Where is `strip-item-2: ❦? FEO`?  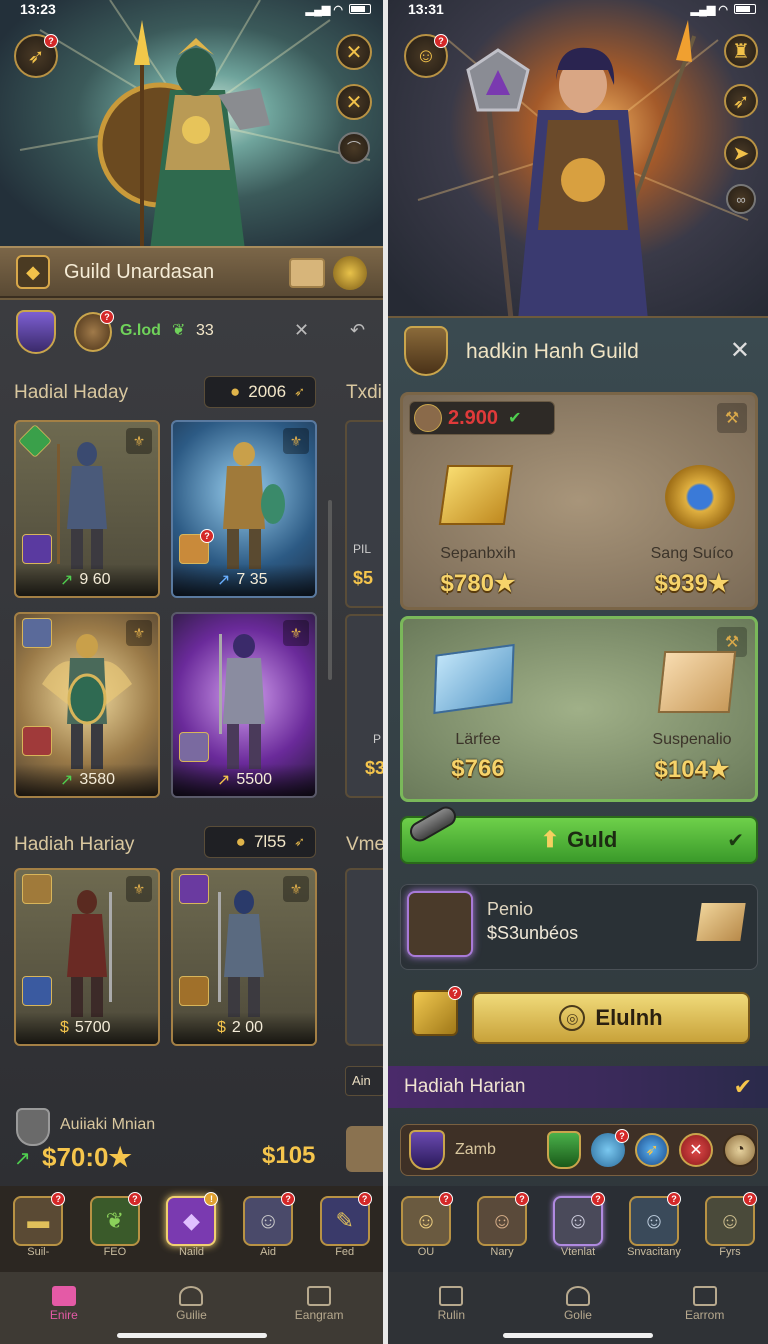 strip-item-2: ❦? FEO is located at coordinates (115, 1225).